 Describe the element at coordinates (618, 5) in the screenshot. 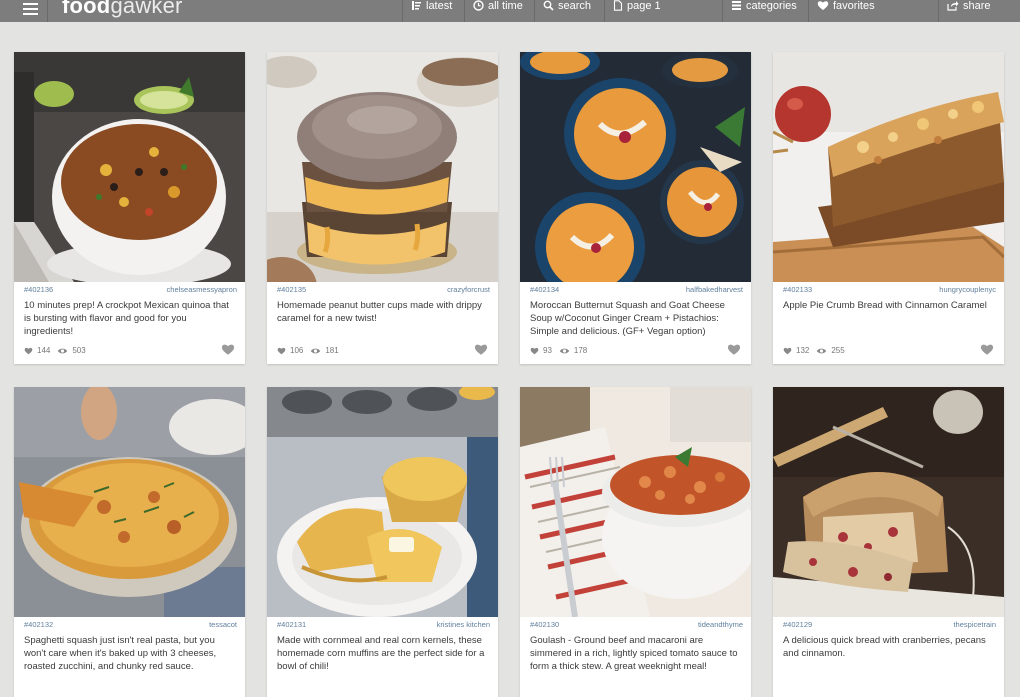

I see `page-icon` at that location.